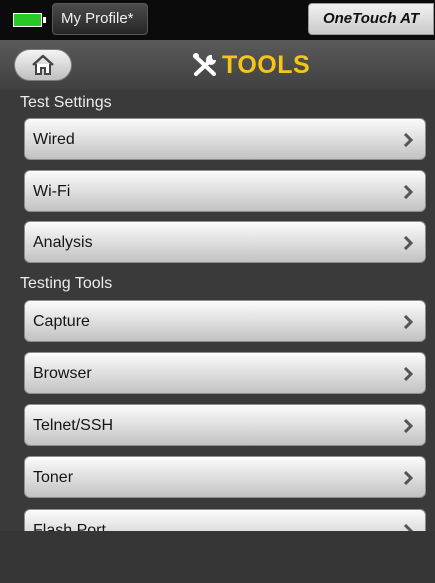 The image size is (435, 583). Describe the element at coordinates (73, 425) in the screenshot. I see `menu-item-label: Telnet/SSH` at that location.